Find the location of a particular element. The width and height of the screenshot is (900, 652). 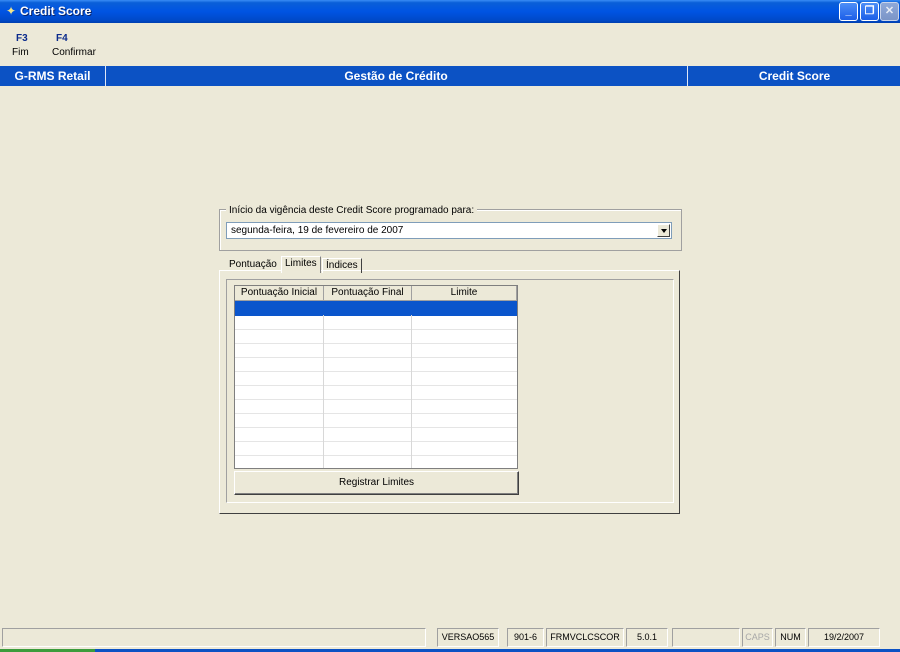

tab-pontuacao: Pontuação is located at coordinates (253, 265).